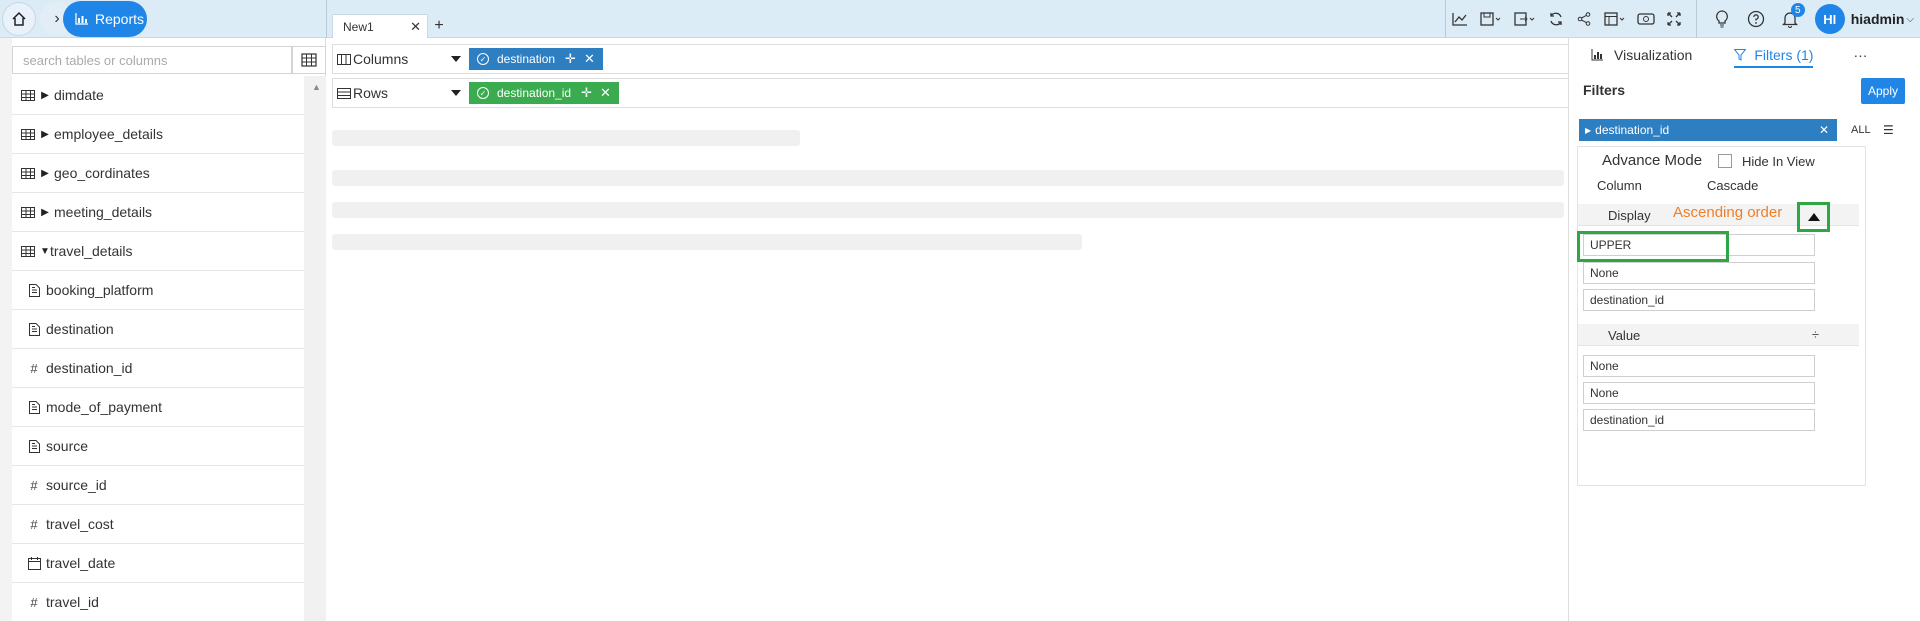  Describe the element at coordinates (158, 602) in the screenshot. I see `tree-item-travel-id: # travel_id` at that location.